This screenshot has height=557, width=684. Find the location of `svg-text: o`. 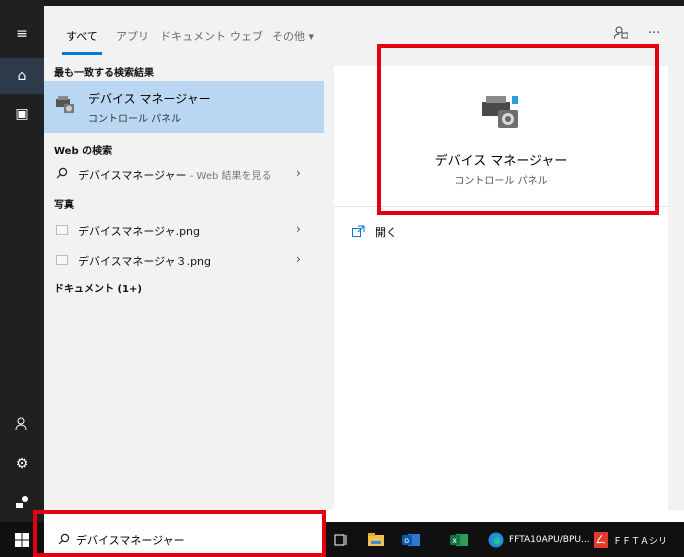

svg-text: o is located at coordinates (406, 540).